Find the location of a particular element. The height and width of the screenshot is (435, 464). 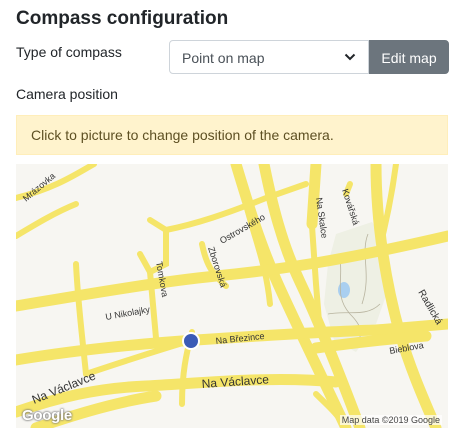

street-label-kovarska: Kovářská is located at coordinates (350, 207).